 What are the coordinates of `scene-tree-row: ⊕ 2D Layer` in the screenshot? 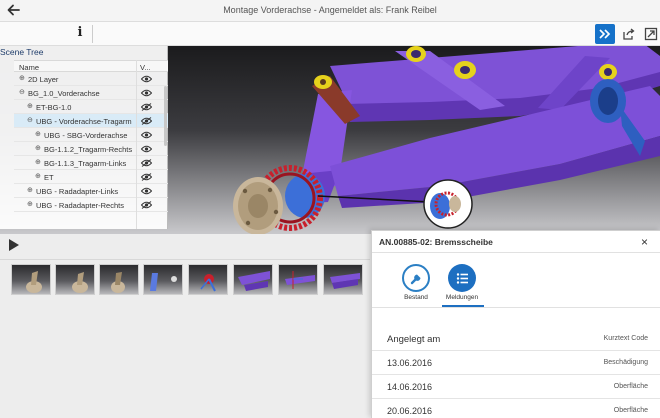 It's located at (91, 79).